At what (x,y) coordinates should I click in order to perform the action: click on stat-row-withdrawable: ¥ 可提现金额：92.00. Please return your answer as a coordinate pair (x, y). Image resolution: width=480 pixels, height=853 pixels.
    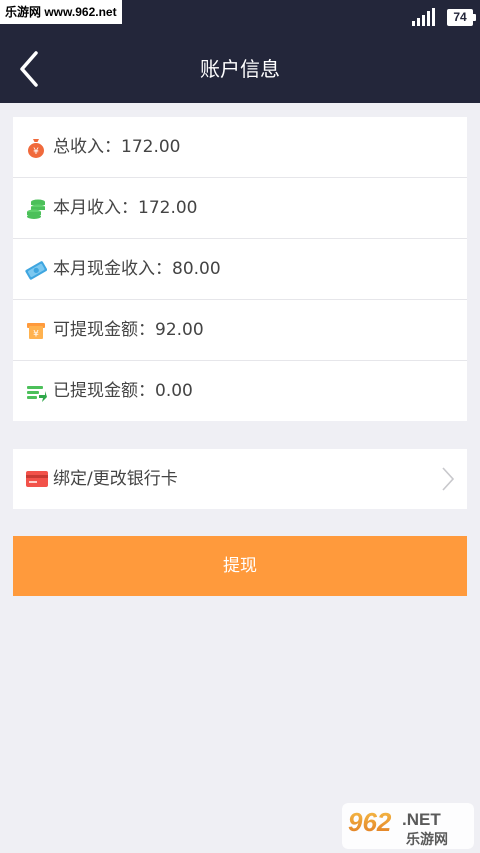
    Looking at the image, I should click on (240, 330).